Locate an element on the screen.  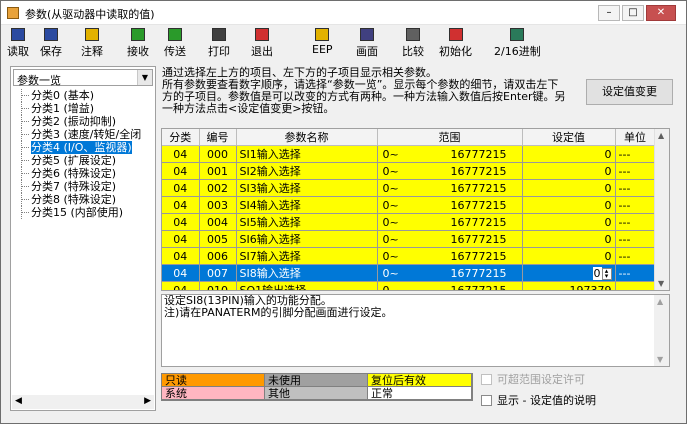
table-row: 04 005 SI6输入选择 0~ 16777215 0 --- is located at coordinates (409, 239).